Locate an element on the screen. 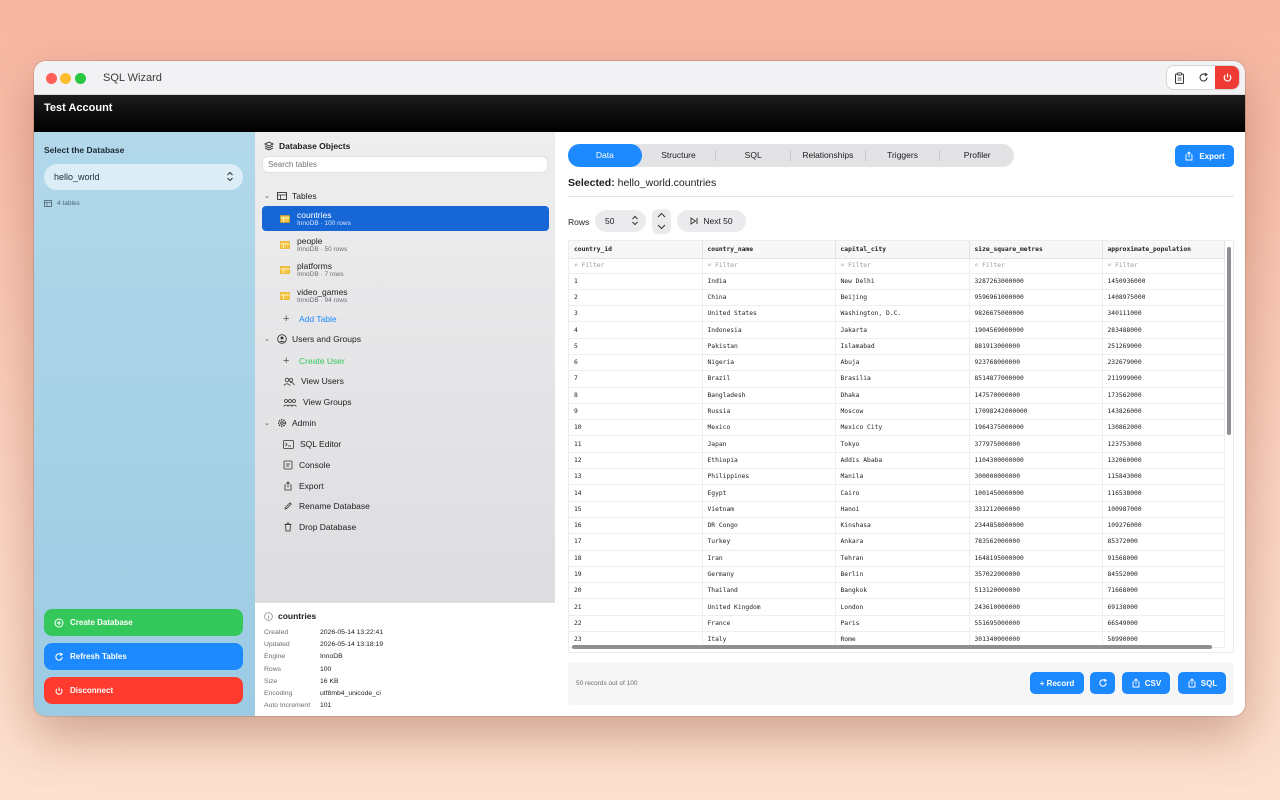 This screenshot has width=1280, height=800. table-cell: London is located at coordinates (902, 607).